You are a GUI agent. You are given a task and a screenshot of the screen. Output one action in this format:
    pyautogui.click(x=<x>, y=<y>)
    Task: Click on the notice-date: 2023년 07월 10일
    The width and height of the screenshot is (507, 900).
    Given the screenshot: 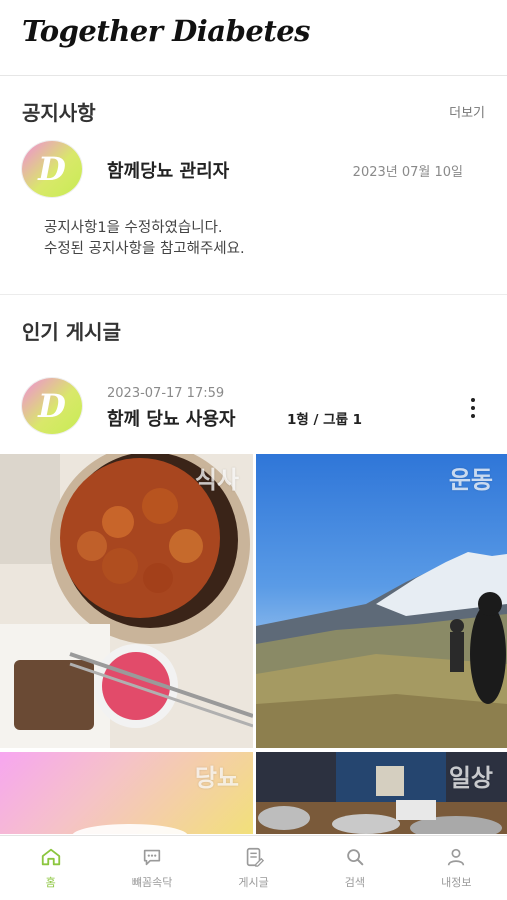 What is the action you would take?
    pyautogui.click(x=407, y=172)
    